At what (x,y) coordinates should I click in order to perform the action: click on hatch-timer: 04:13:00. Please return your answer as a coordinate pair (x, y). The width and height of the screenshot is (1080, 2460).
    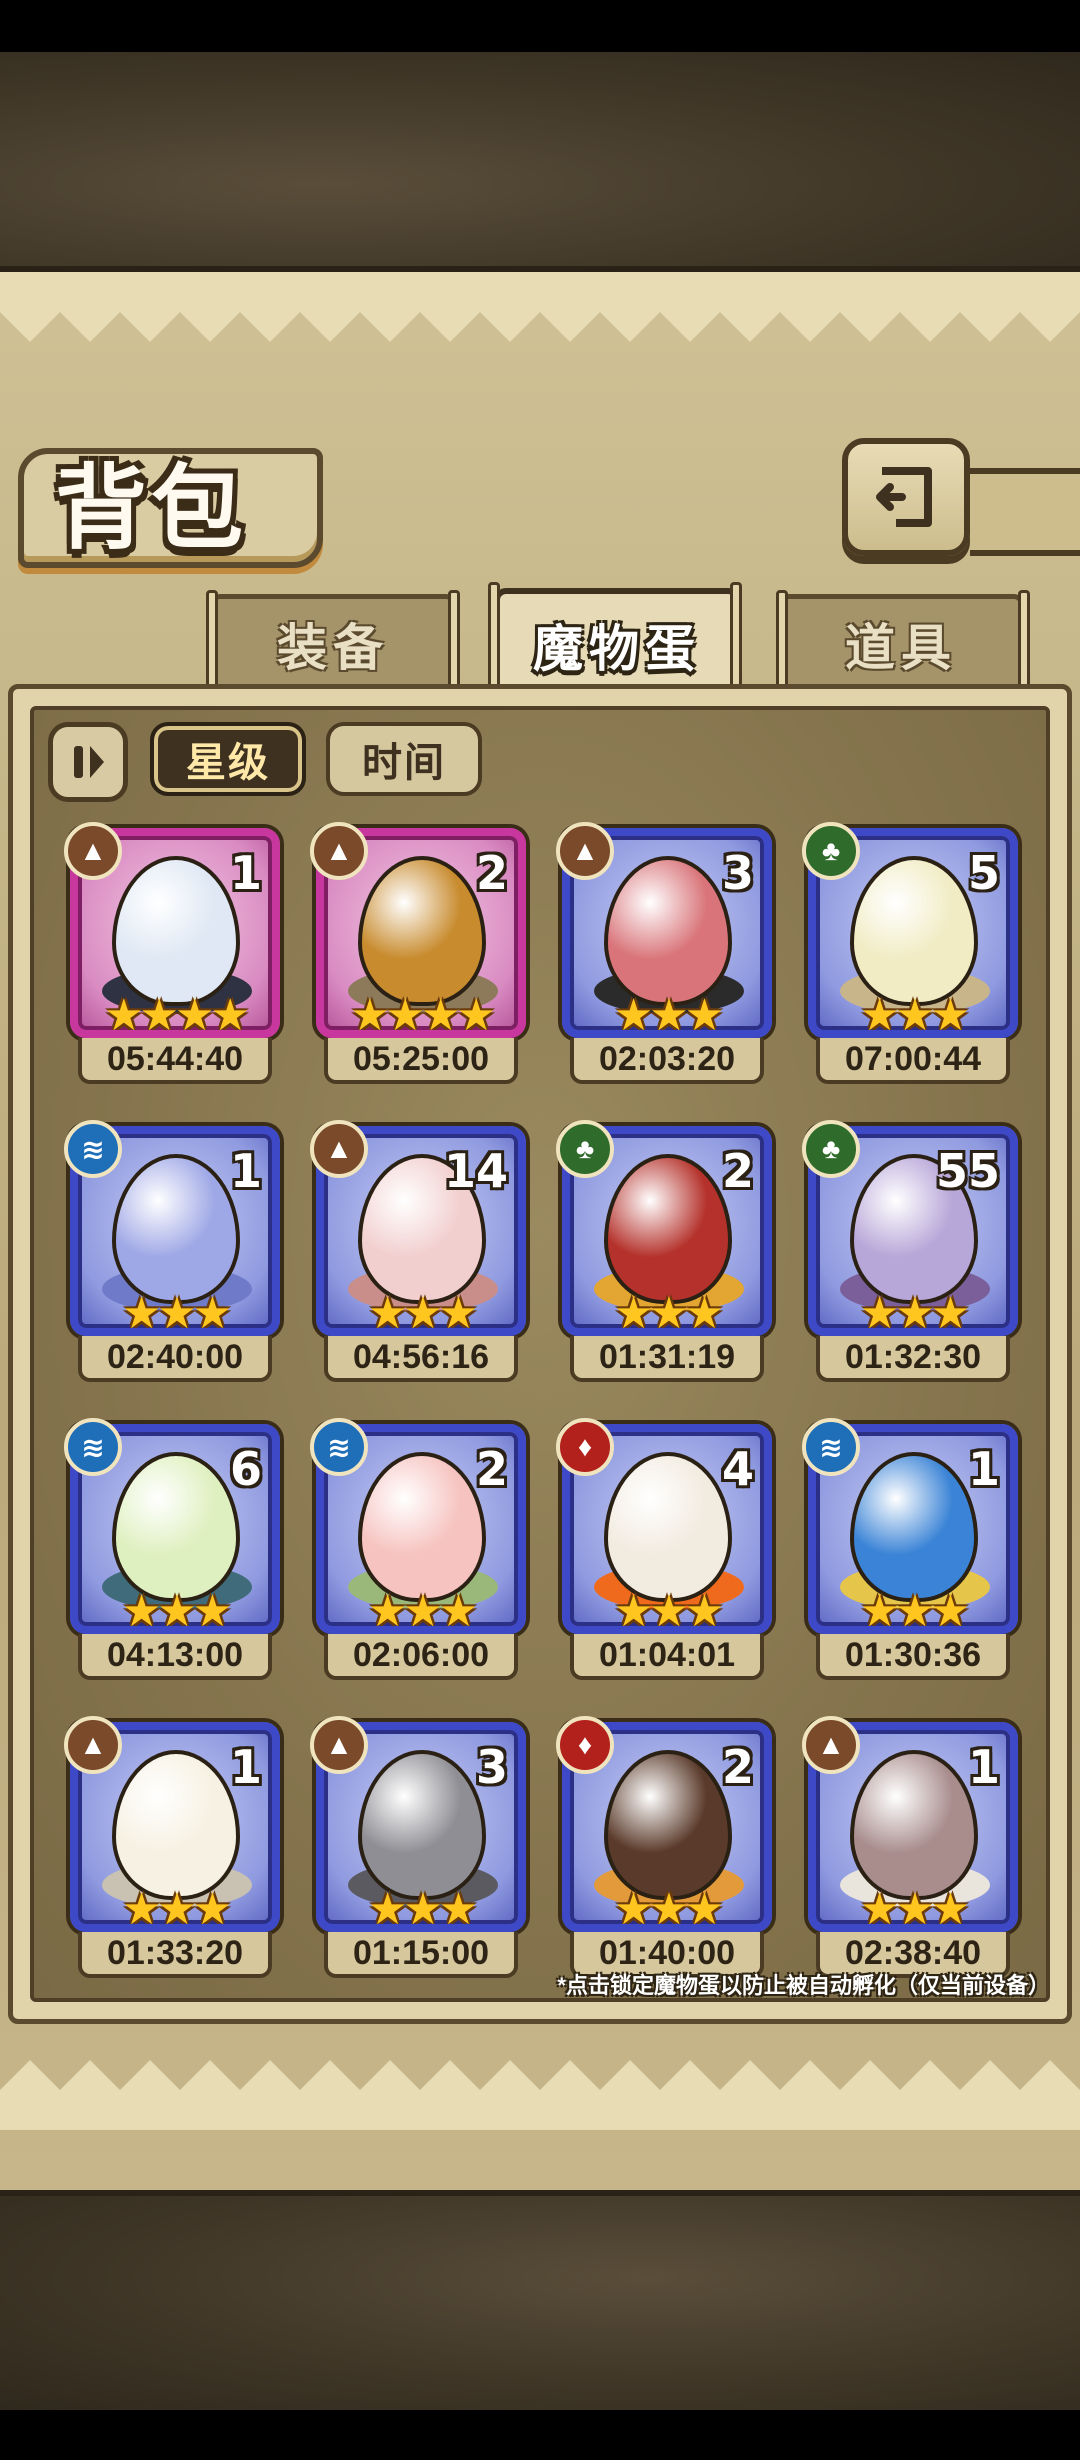
    Looking at the image, I should click on (175, 1657).